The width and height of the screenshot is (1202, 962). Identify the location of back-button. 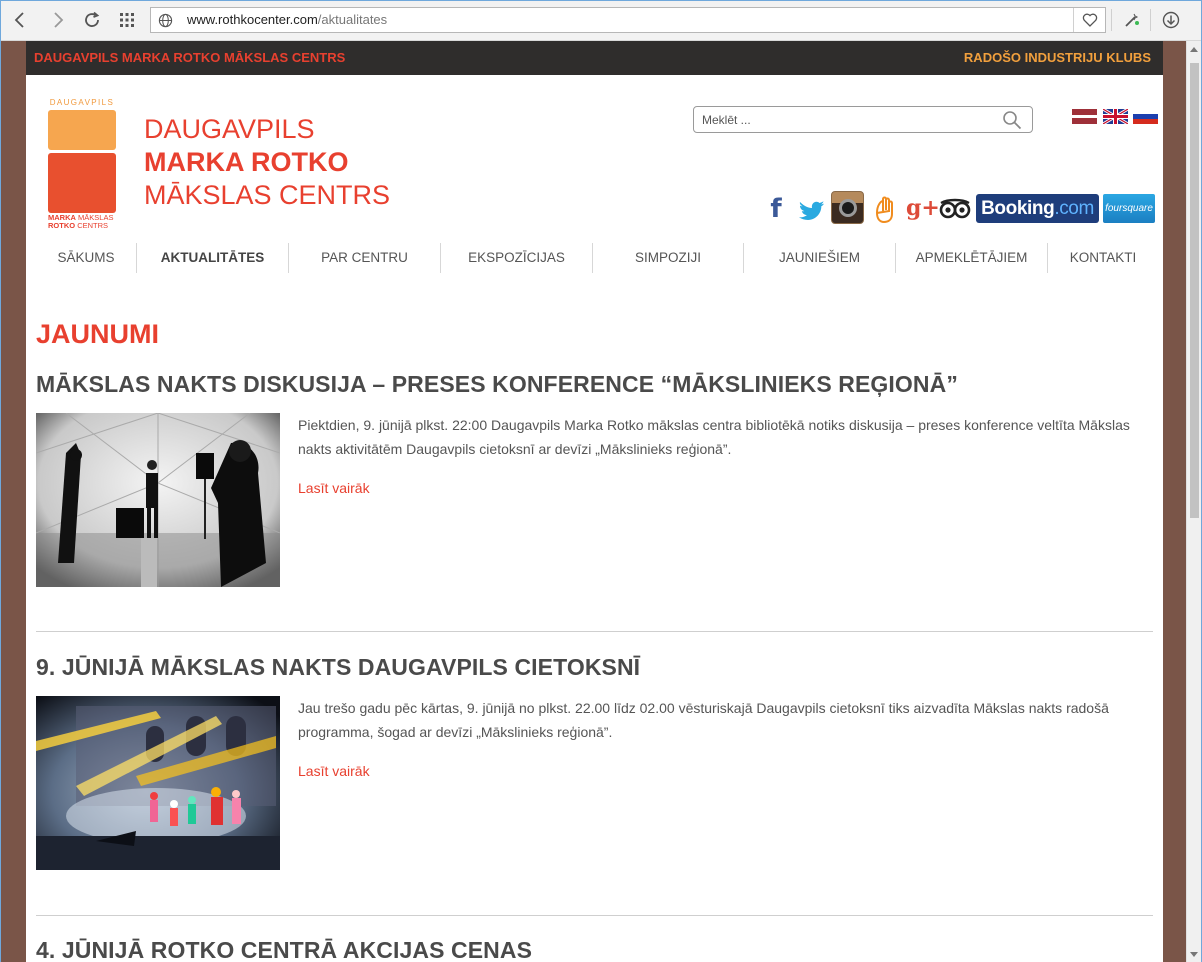
(20, 20).